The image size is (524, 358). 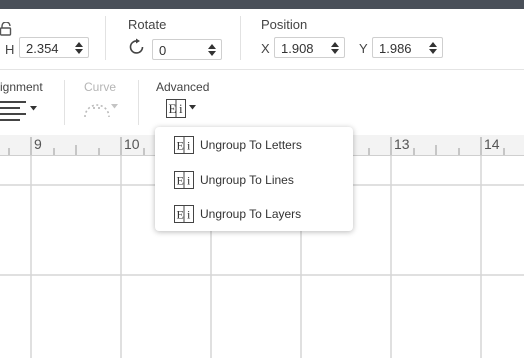 What do you see at coordinates (265, 48) in the screenshot?
I see `x-label: X` at bounding box center [265, 48].